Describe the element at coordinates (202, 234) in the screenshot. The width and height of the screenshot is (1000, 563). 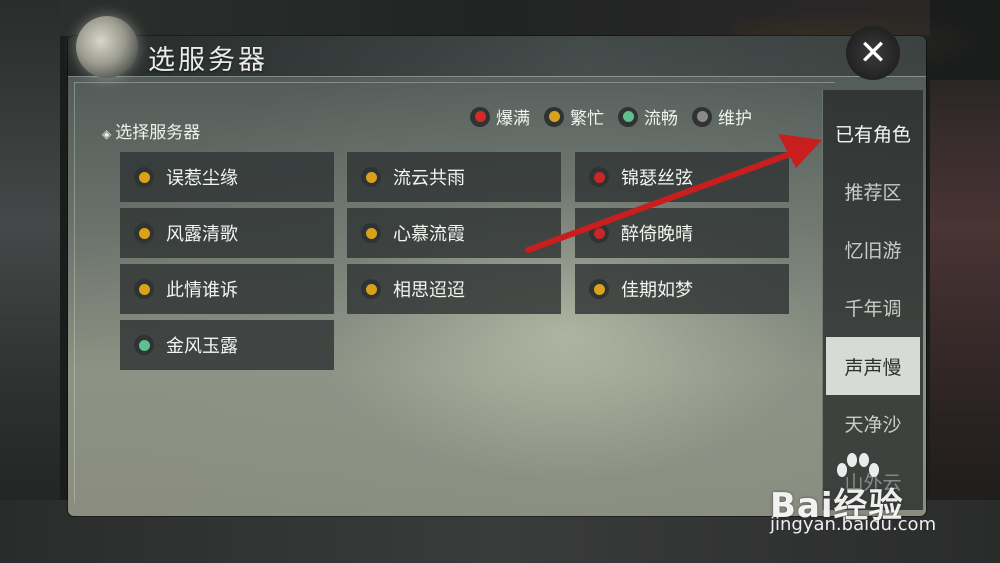
I see `server-name: 风露清歌` at that location.